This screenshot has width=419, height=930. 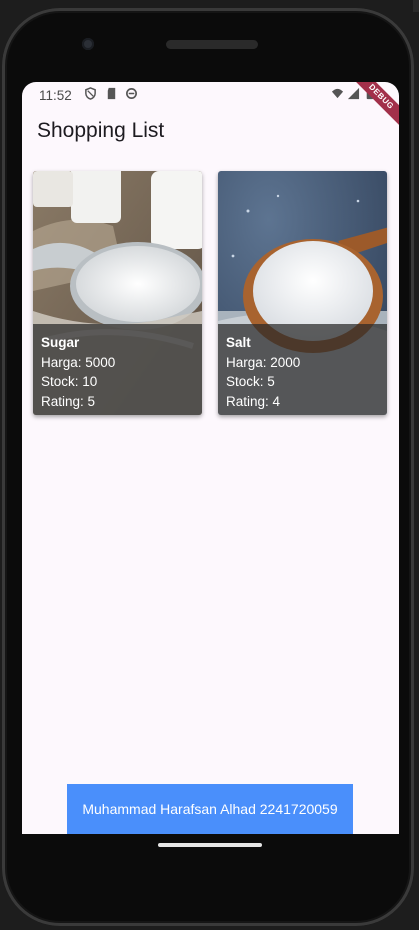 I want to click on footer-bar: Muhammad Harafsan Alhad 2241720059, so click(x=210, y=809).